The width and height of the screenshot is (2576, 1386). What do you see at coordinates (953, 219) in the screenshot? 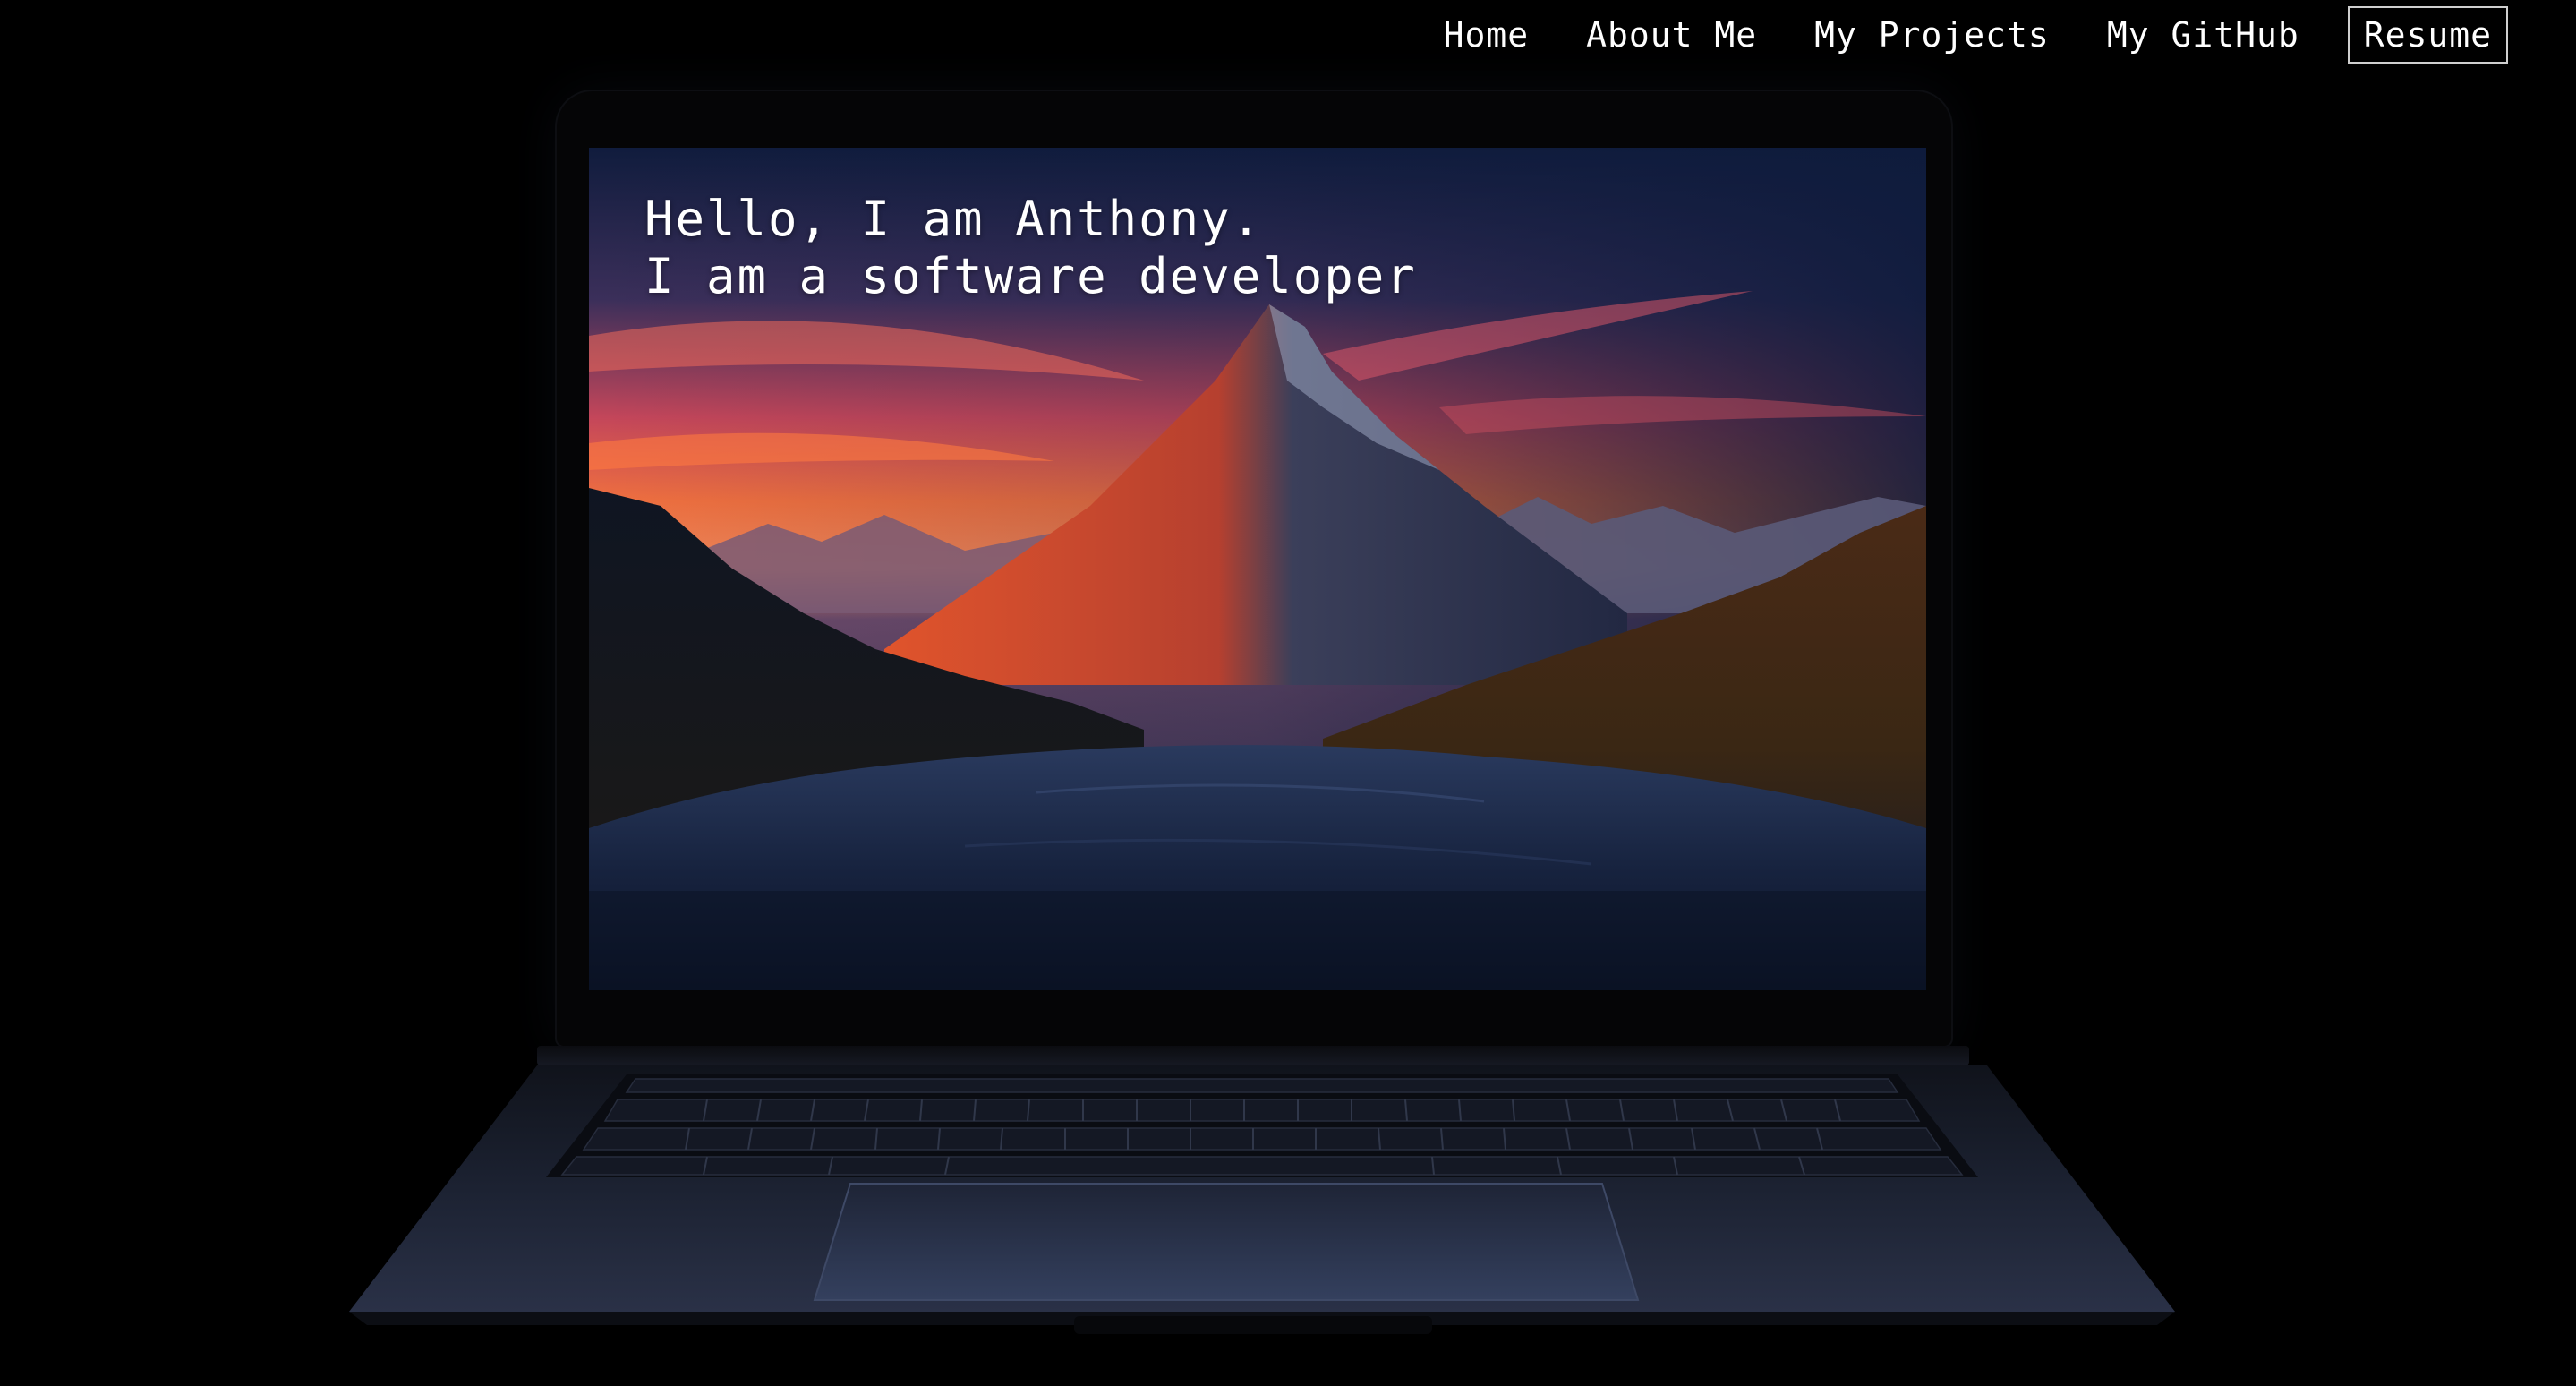
I see `hero-greeting: Hello, I am Anthony.` at bounding box center [953, 219].